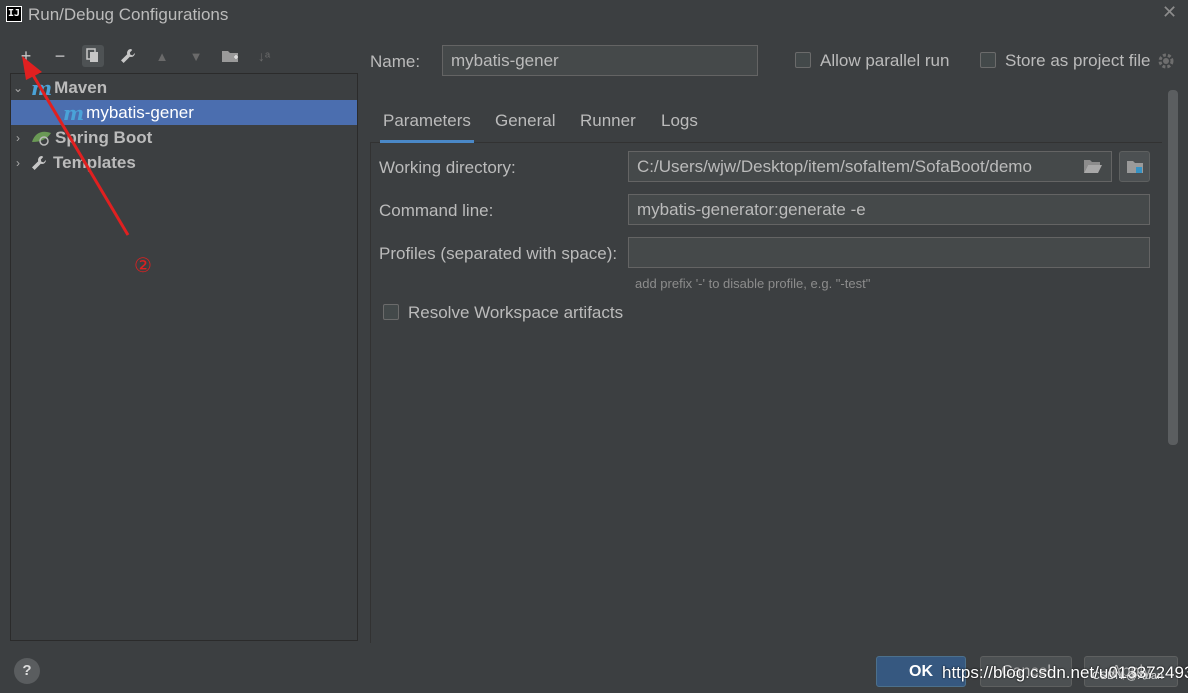 The width and height of the screenshot is (1188, 693). Describe the element at coordinates (264, 56) in the screenshot. I see `sort-icon: ↓ᵃ` at that location.